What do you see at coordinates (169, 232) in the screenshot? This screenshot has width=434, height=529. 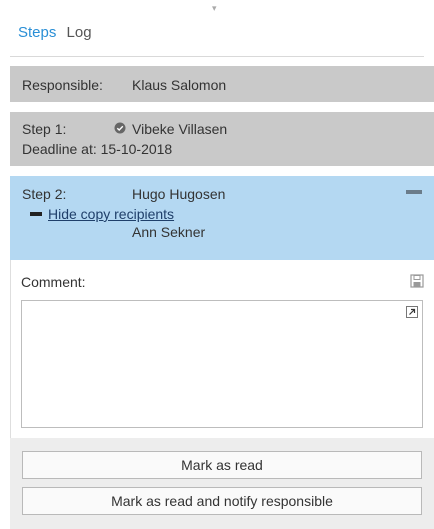 I see `copy-recipient: Ann Sekner` at bounding box center [169, 232].